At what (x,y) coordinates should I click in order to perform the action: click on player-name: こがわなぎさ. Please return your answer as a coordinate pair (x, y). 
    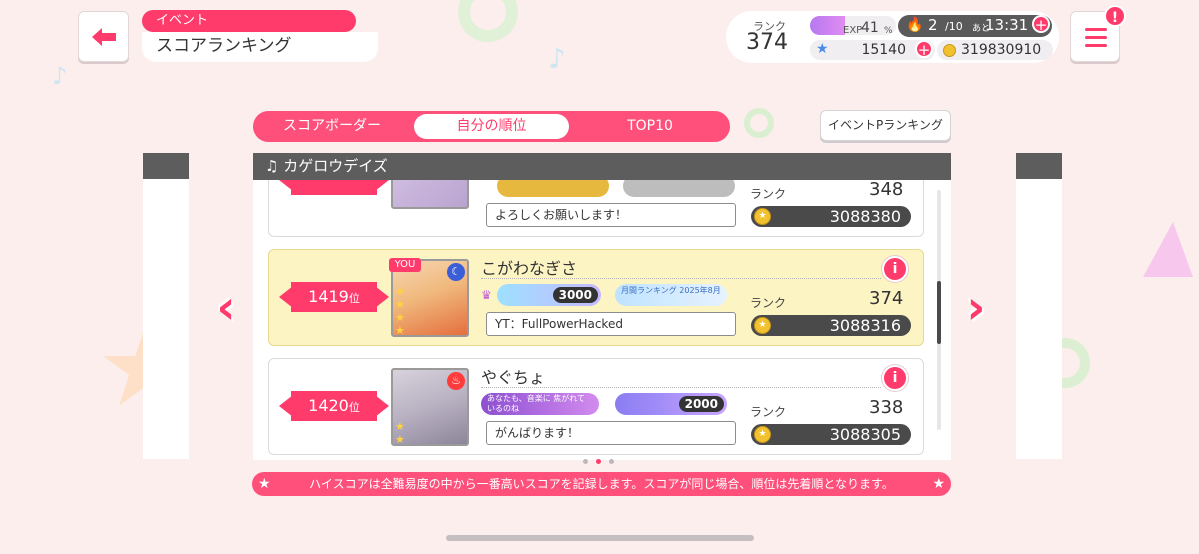
    Looking at the image, I should click on (529, 268).